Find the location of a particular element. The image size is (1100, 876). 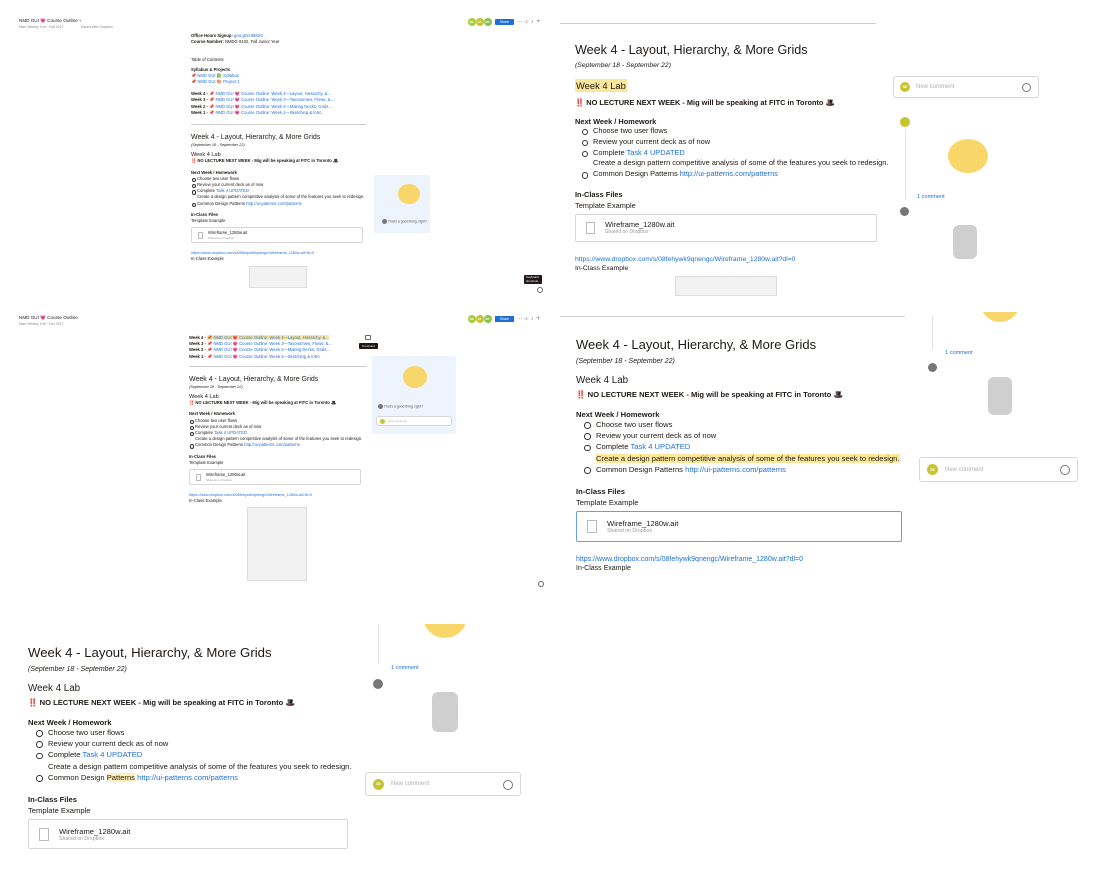

comment-tooltip: Comment is located at coordinates (369, 346).